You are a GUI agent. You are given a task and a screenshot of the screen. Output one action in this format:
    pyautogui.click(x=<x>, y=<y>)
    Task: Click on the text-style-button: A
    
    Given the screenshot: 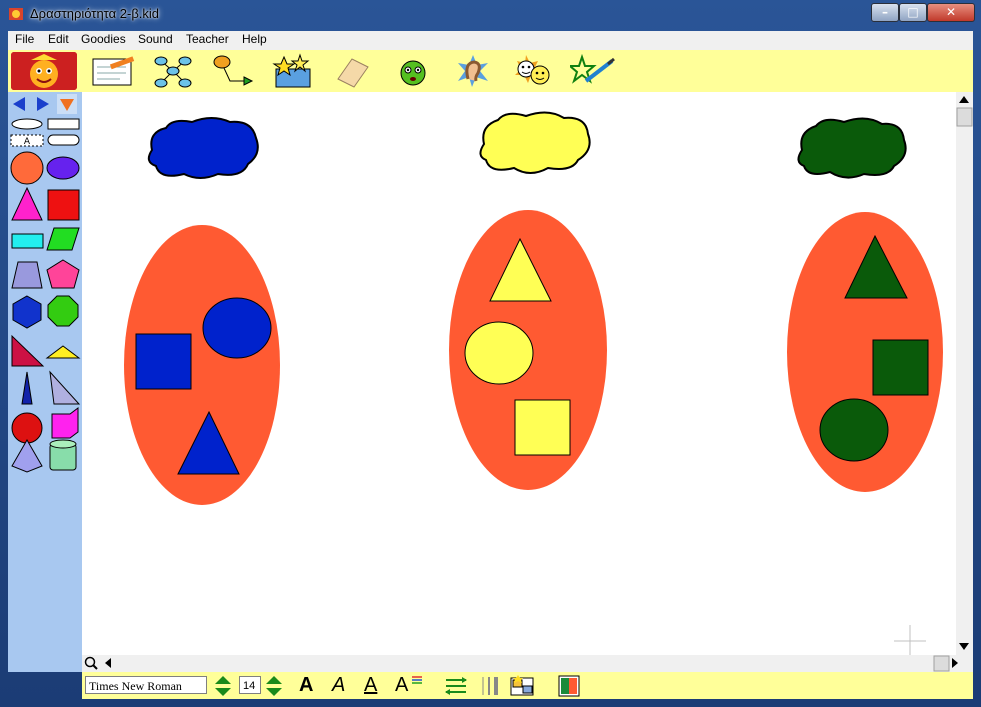 What is the action you would take?
    pyautogui.click(x=401, y=685)
    